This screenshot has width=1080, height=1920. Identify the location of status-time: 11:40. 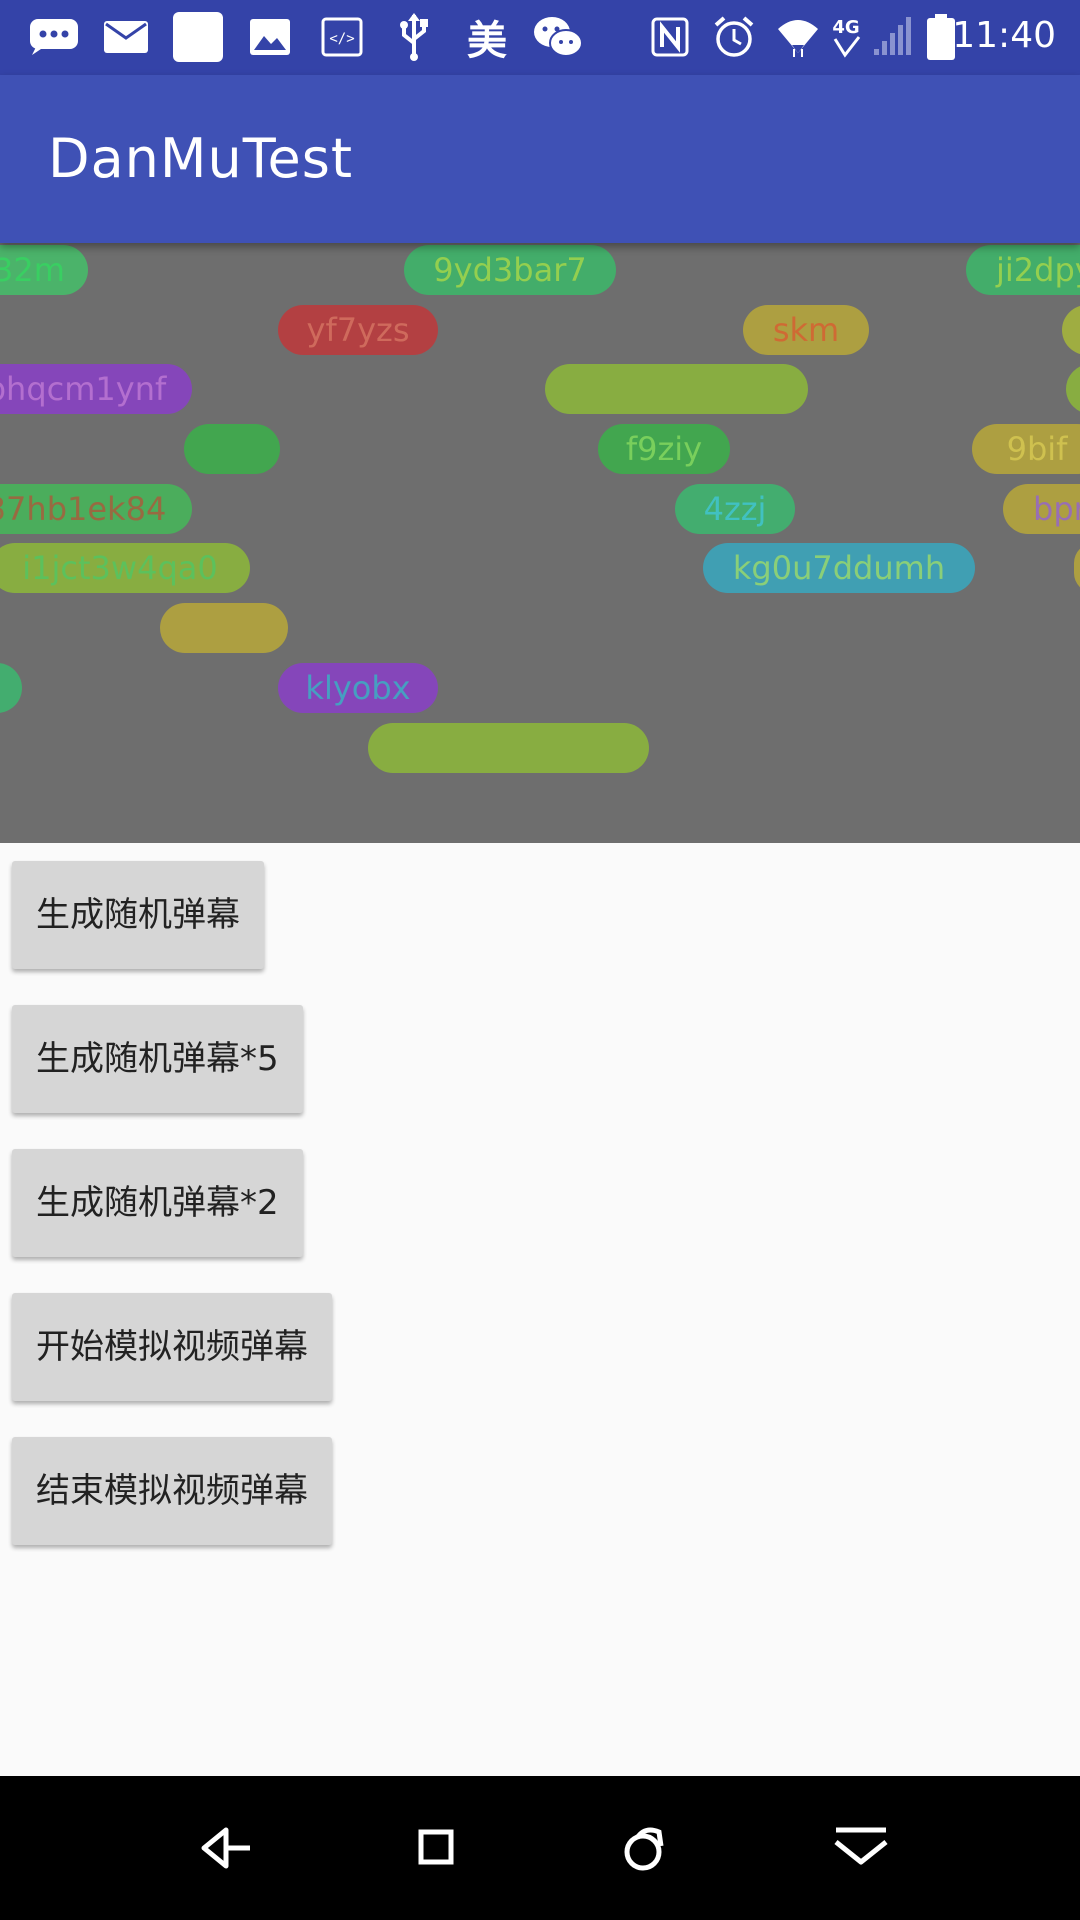
(1004, 35).